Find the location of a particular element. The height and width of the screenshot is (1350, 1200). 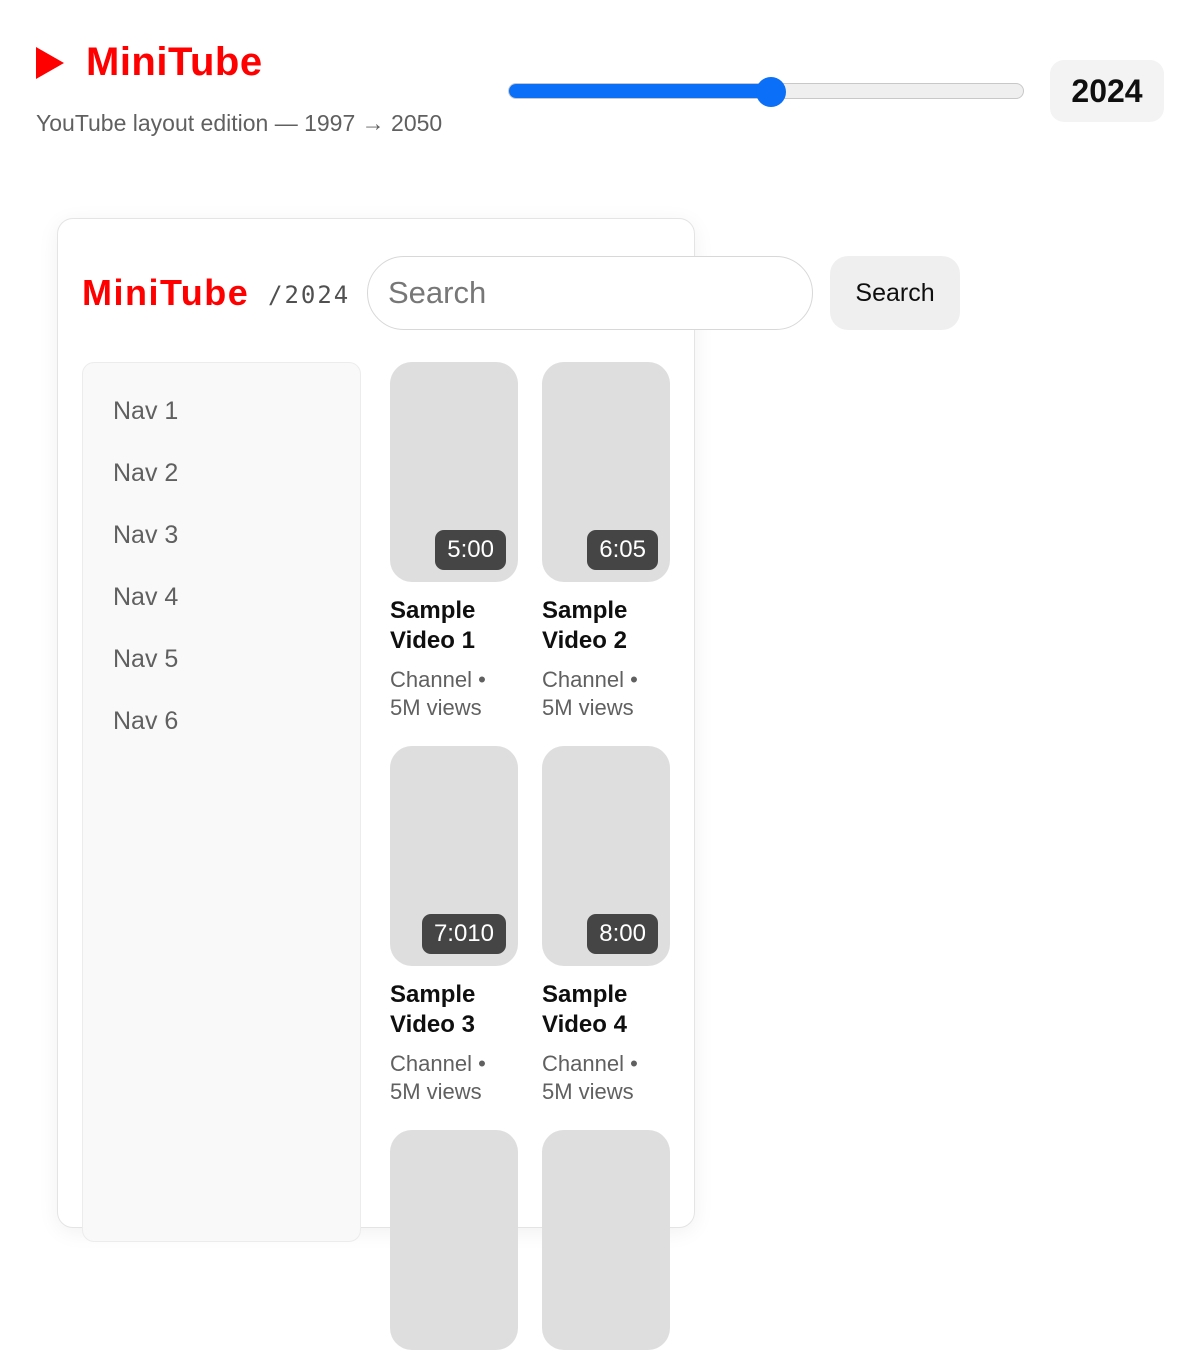

slider-thumb is located at coordinates (770, 92).